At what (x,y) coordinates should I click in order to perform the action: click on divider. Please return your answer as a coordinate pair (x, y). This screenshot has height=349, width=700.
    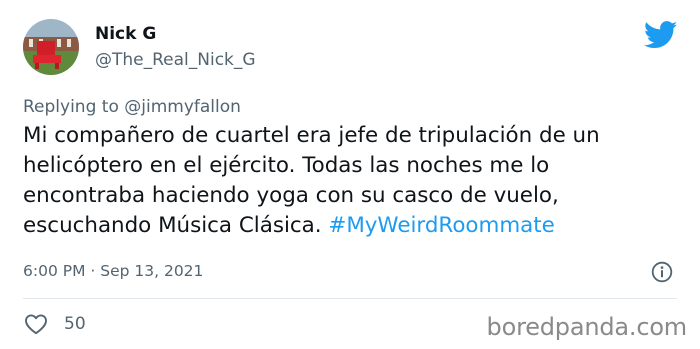
    Looking at the image, I should click on (350, 298).